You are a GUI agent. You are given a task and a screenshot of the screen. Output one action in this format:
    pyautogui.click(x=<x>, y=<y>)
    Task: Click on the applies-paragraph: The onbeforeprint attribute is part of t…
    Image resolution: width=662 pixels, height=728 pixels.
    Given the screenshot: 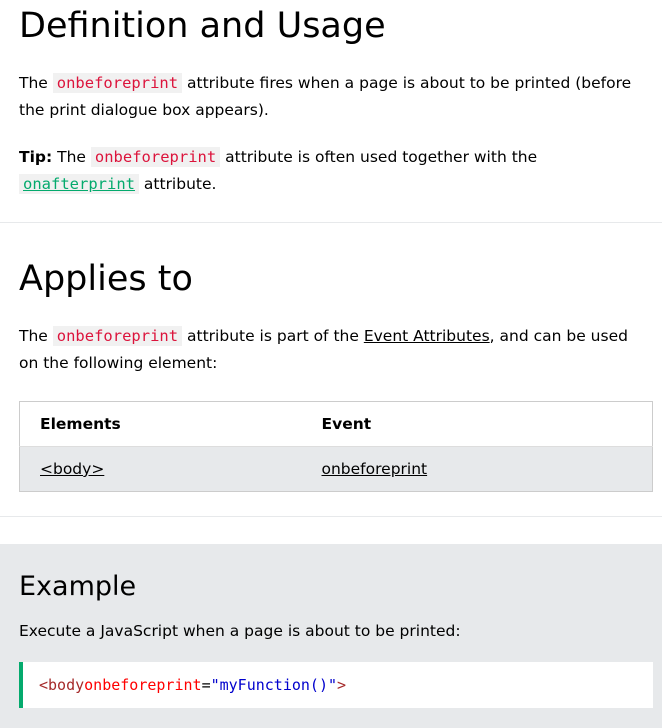 What is the action you would take?
    pyautogui.click(x=331, y=350)
    